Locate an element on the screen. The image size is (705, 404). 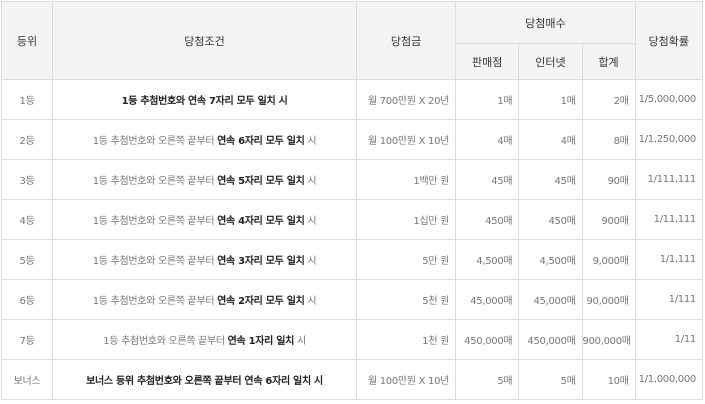
prize-cell: 1백만 원 is located at coordinates (406, 179).